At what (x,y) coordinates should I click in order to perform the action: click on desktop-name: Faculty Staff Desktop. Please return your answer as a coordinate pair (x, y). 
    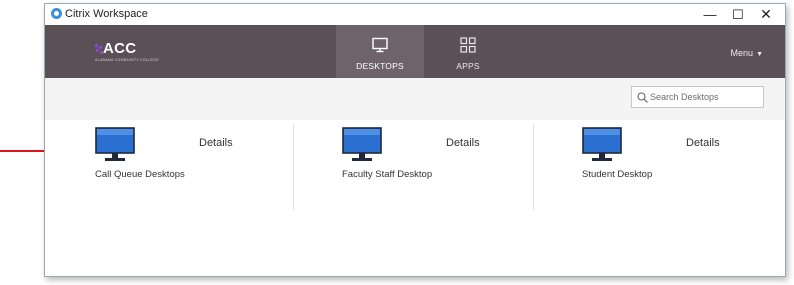
    Looking at the image, I should click on (387, 174).